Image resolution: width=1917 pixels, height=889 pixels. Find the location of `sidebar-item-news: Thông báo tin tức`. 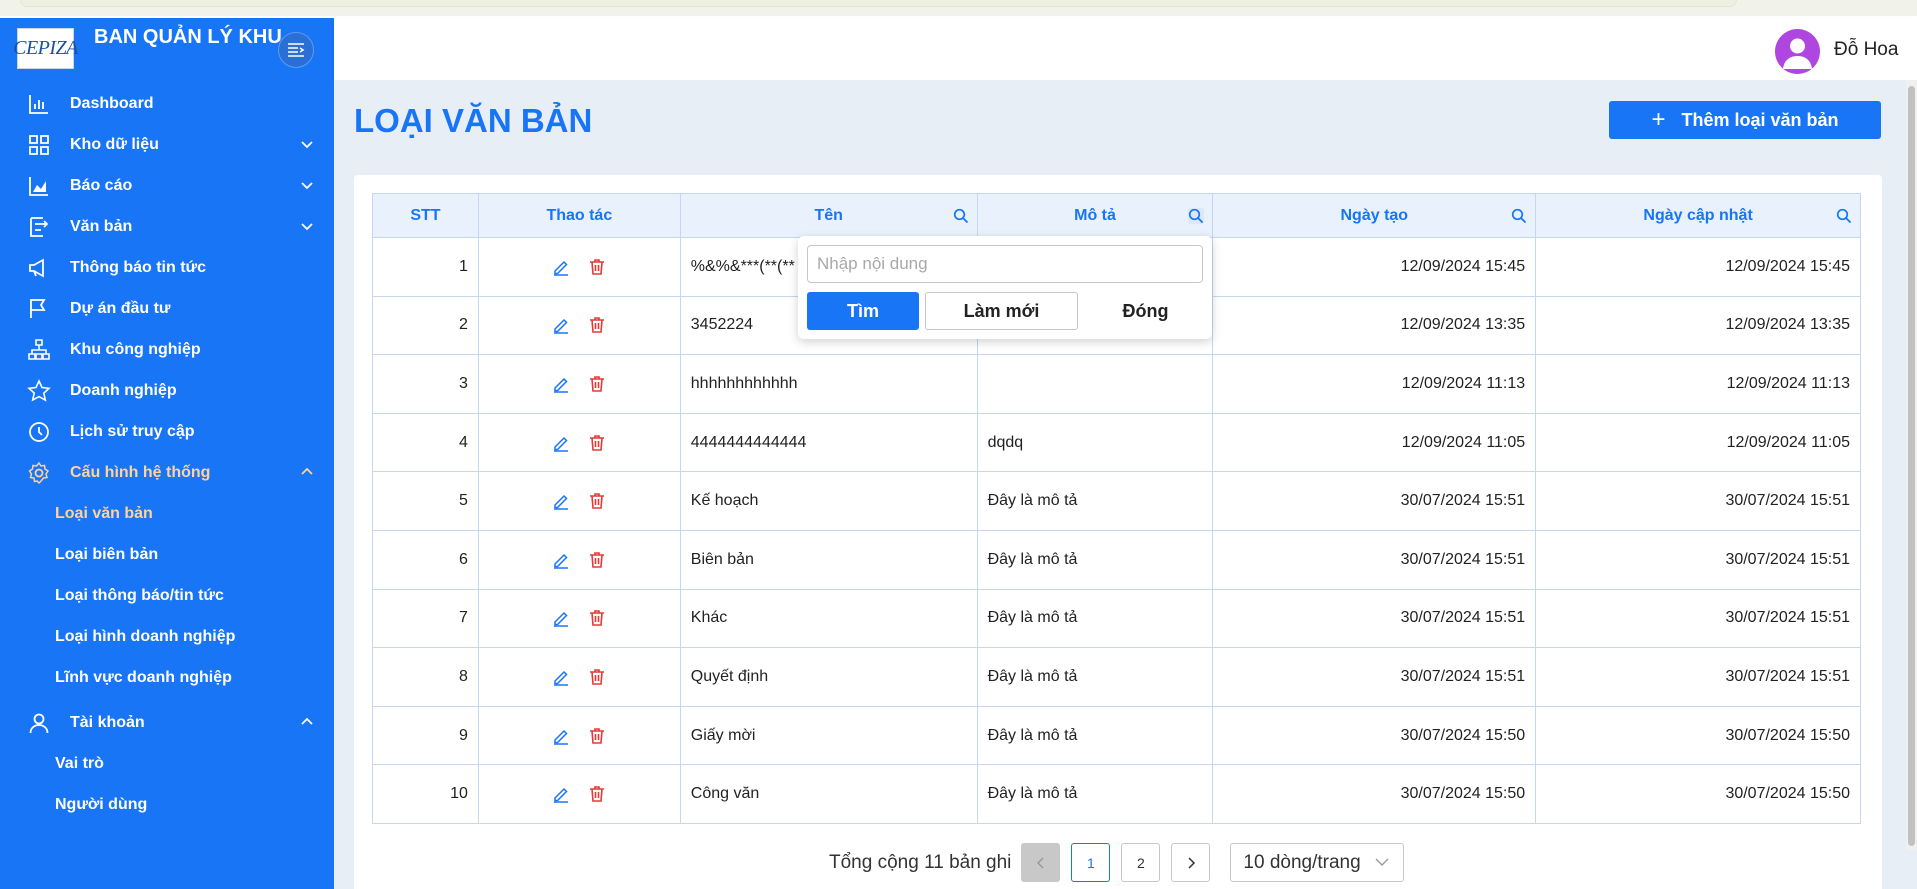

sidebar-item-news: Thông báo tin tức is located at coordinates (167, 267).